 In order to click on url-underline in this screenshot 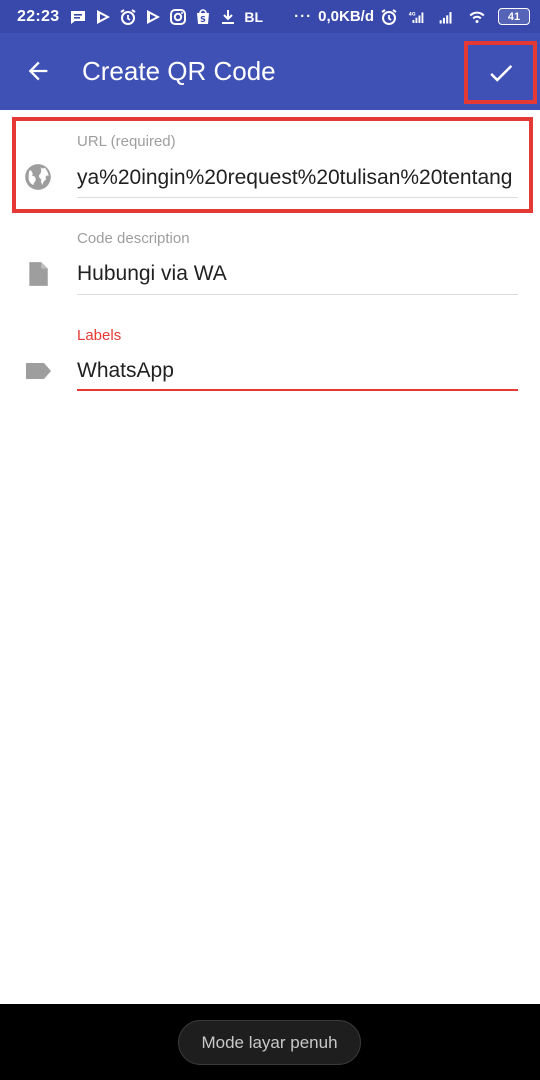, I will do `click(297, 197)`.